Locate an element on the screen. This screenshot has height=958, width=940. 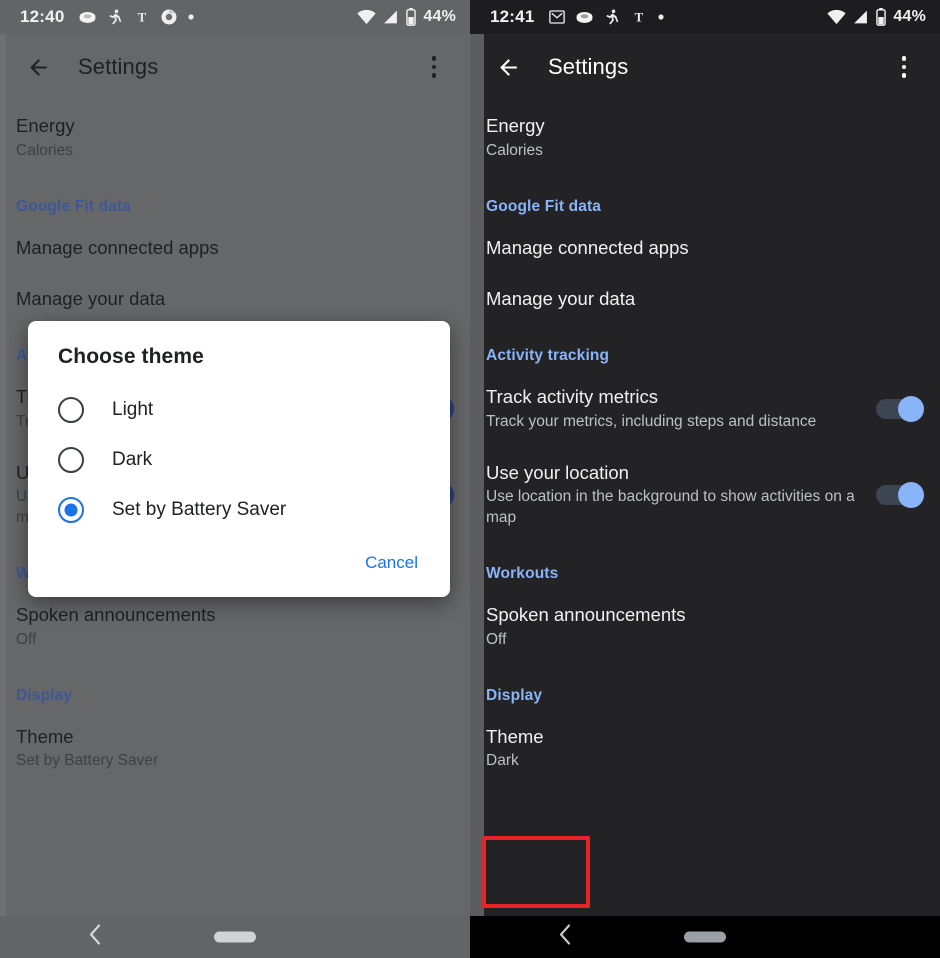
dot-icon is located at coordinates (661, 17).